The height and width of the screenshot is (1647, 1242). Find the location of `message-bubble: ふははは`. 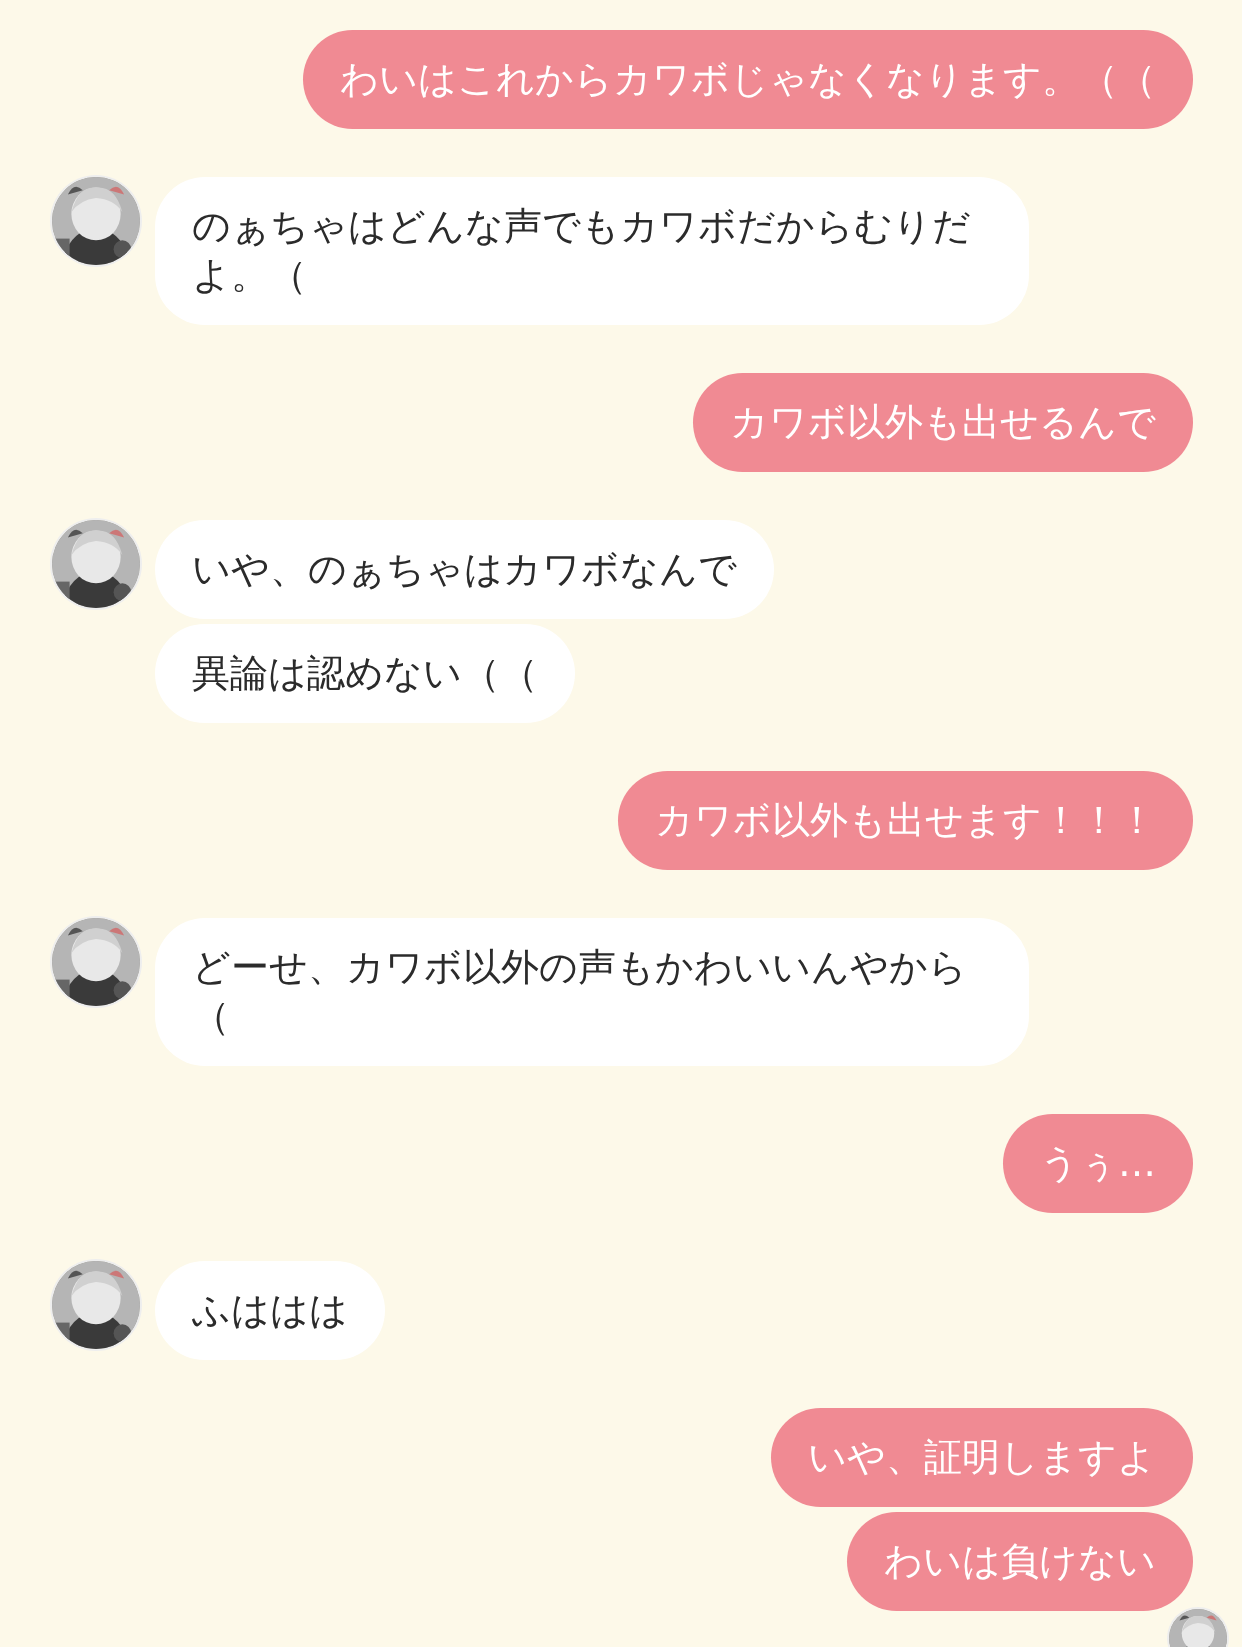

message-bubble: ふははは is located at coordinates (270, 1310).